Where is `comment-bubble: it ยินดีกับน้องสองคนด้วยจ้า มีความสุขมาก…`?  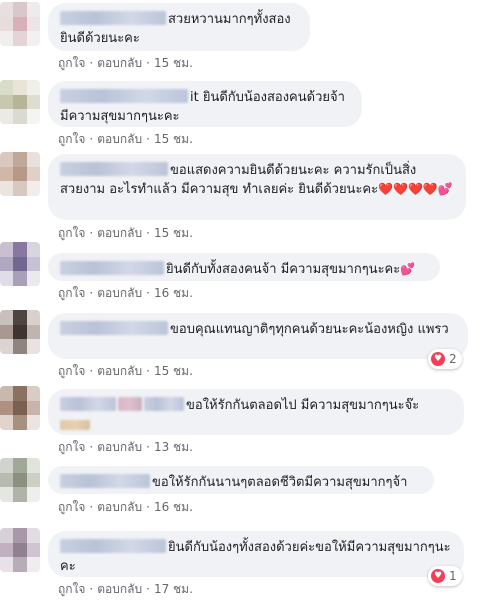
comment-bubble: it ยินดีกับน้องสองคนด้วยจ้า มีความสุขมาก… is located at coordinates (205, 104).